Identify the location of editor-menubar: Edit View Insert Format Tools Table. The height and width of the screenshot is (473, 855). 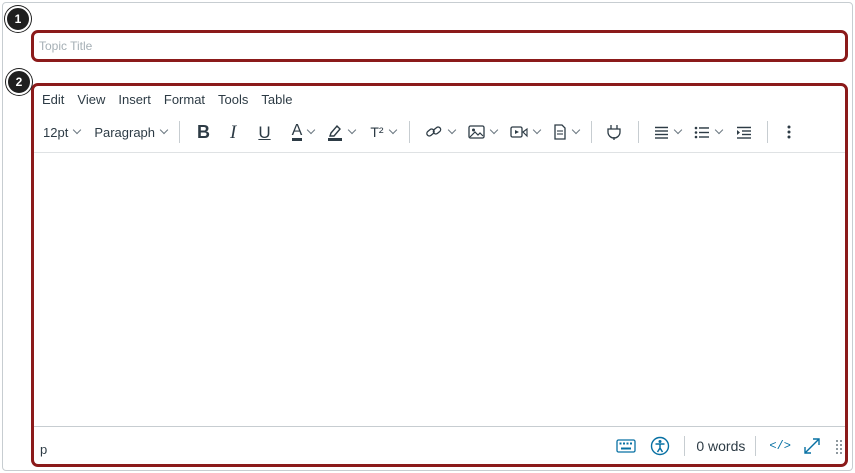
(173, 100).